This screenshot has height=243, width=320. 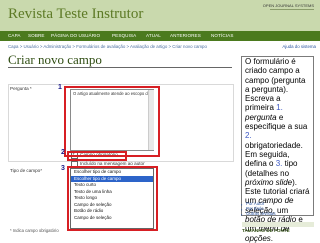 What do you see at coordinates (60, 87) in the screenshot?
I see `step-marker-1: 1` at bounding box center [60, 87].